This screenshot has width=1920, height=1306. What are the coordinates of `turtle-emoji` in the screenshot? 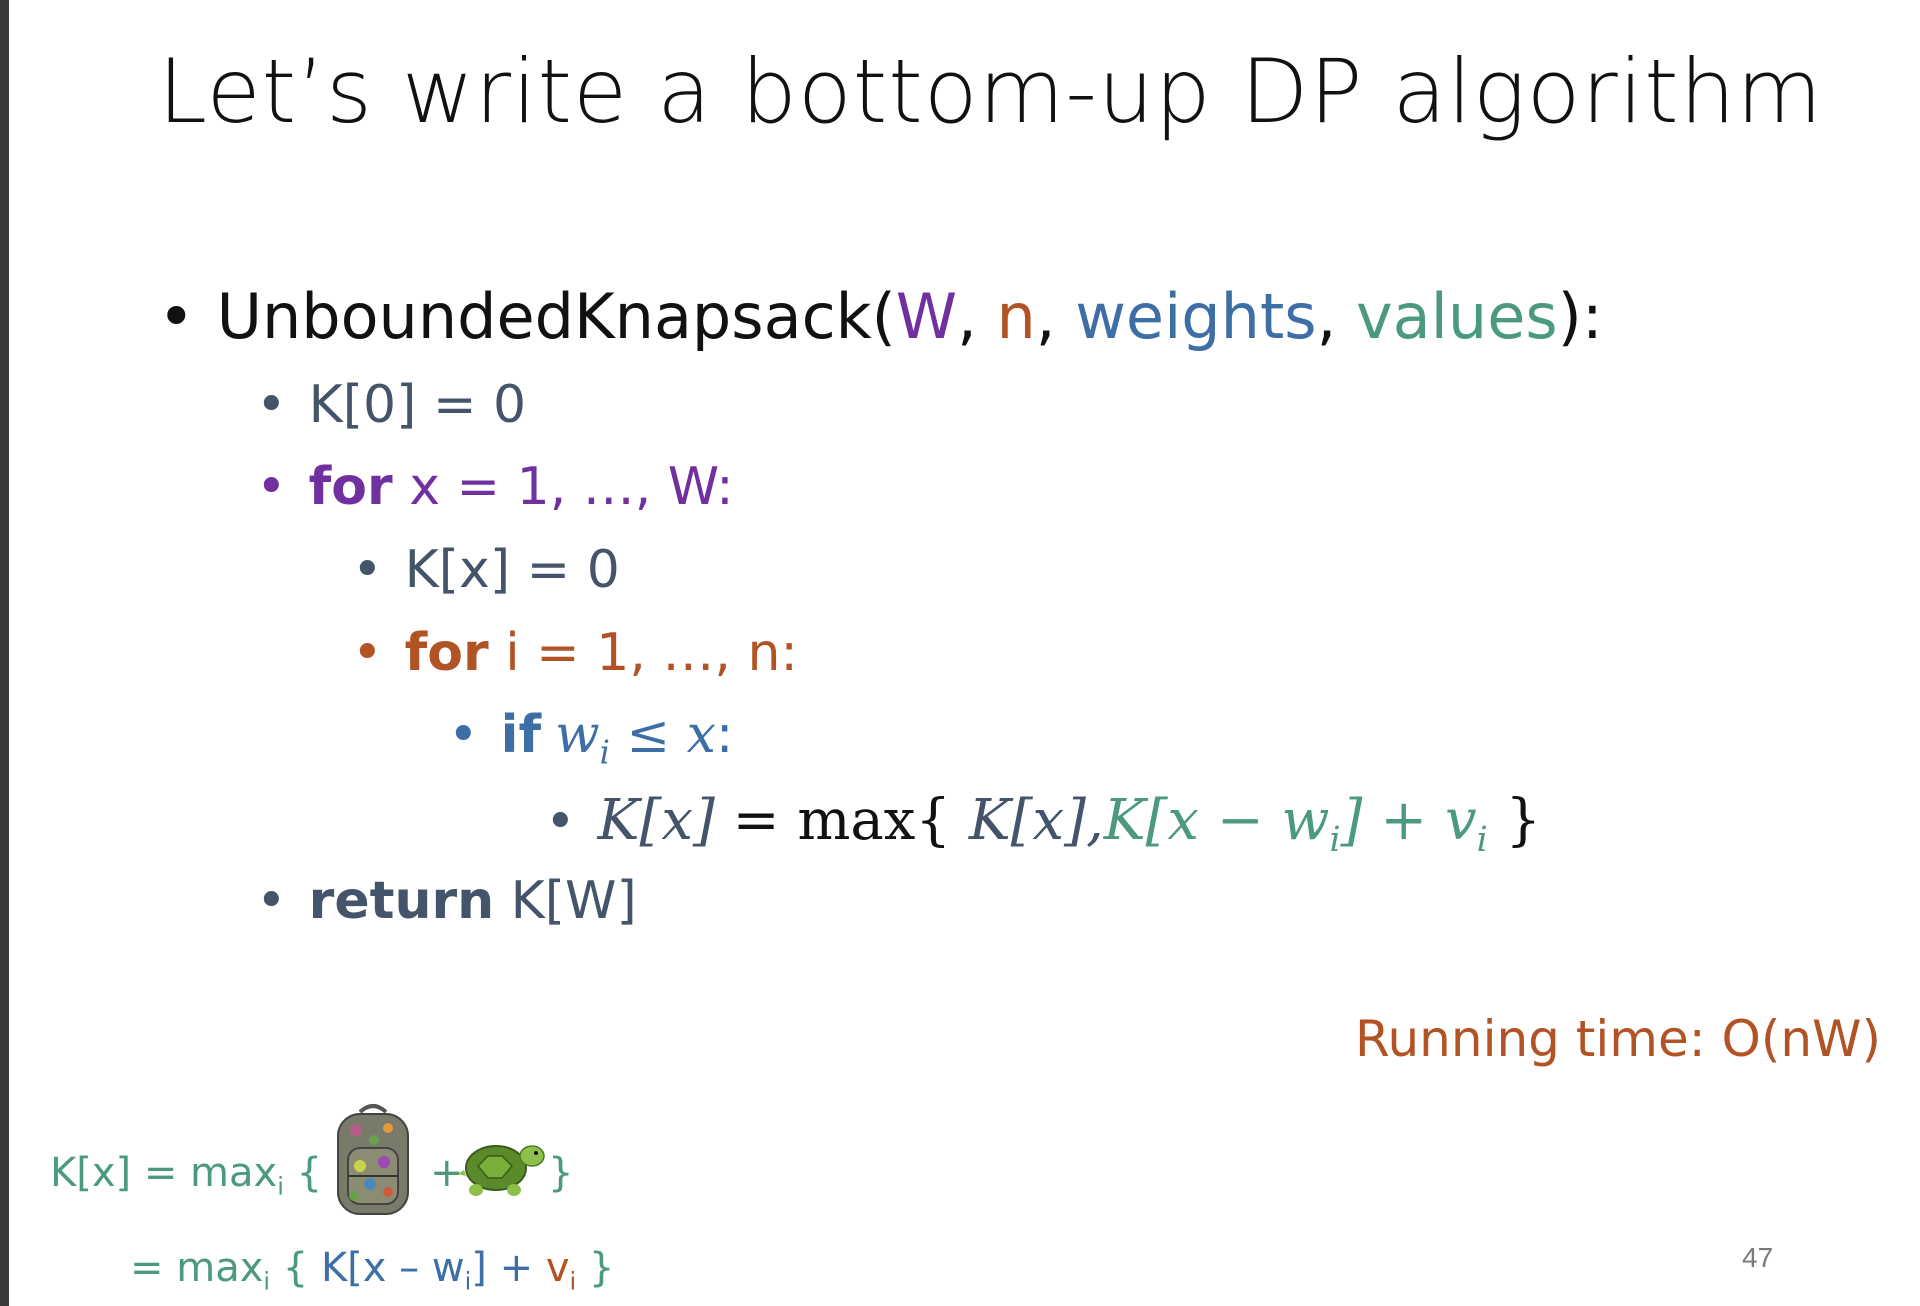 It's located at (502, 1166).